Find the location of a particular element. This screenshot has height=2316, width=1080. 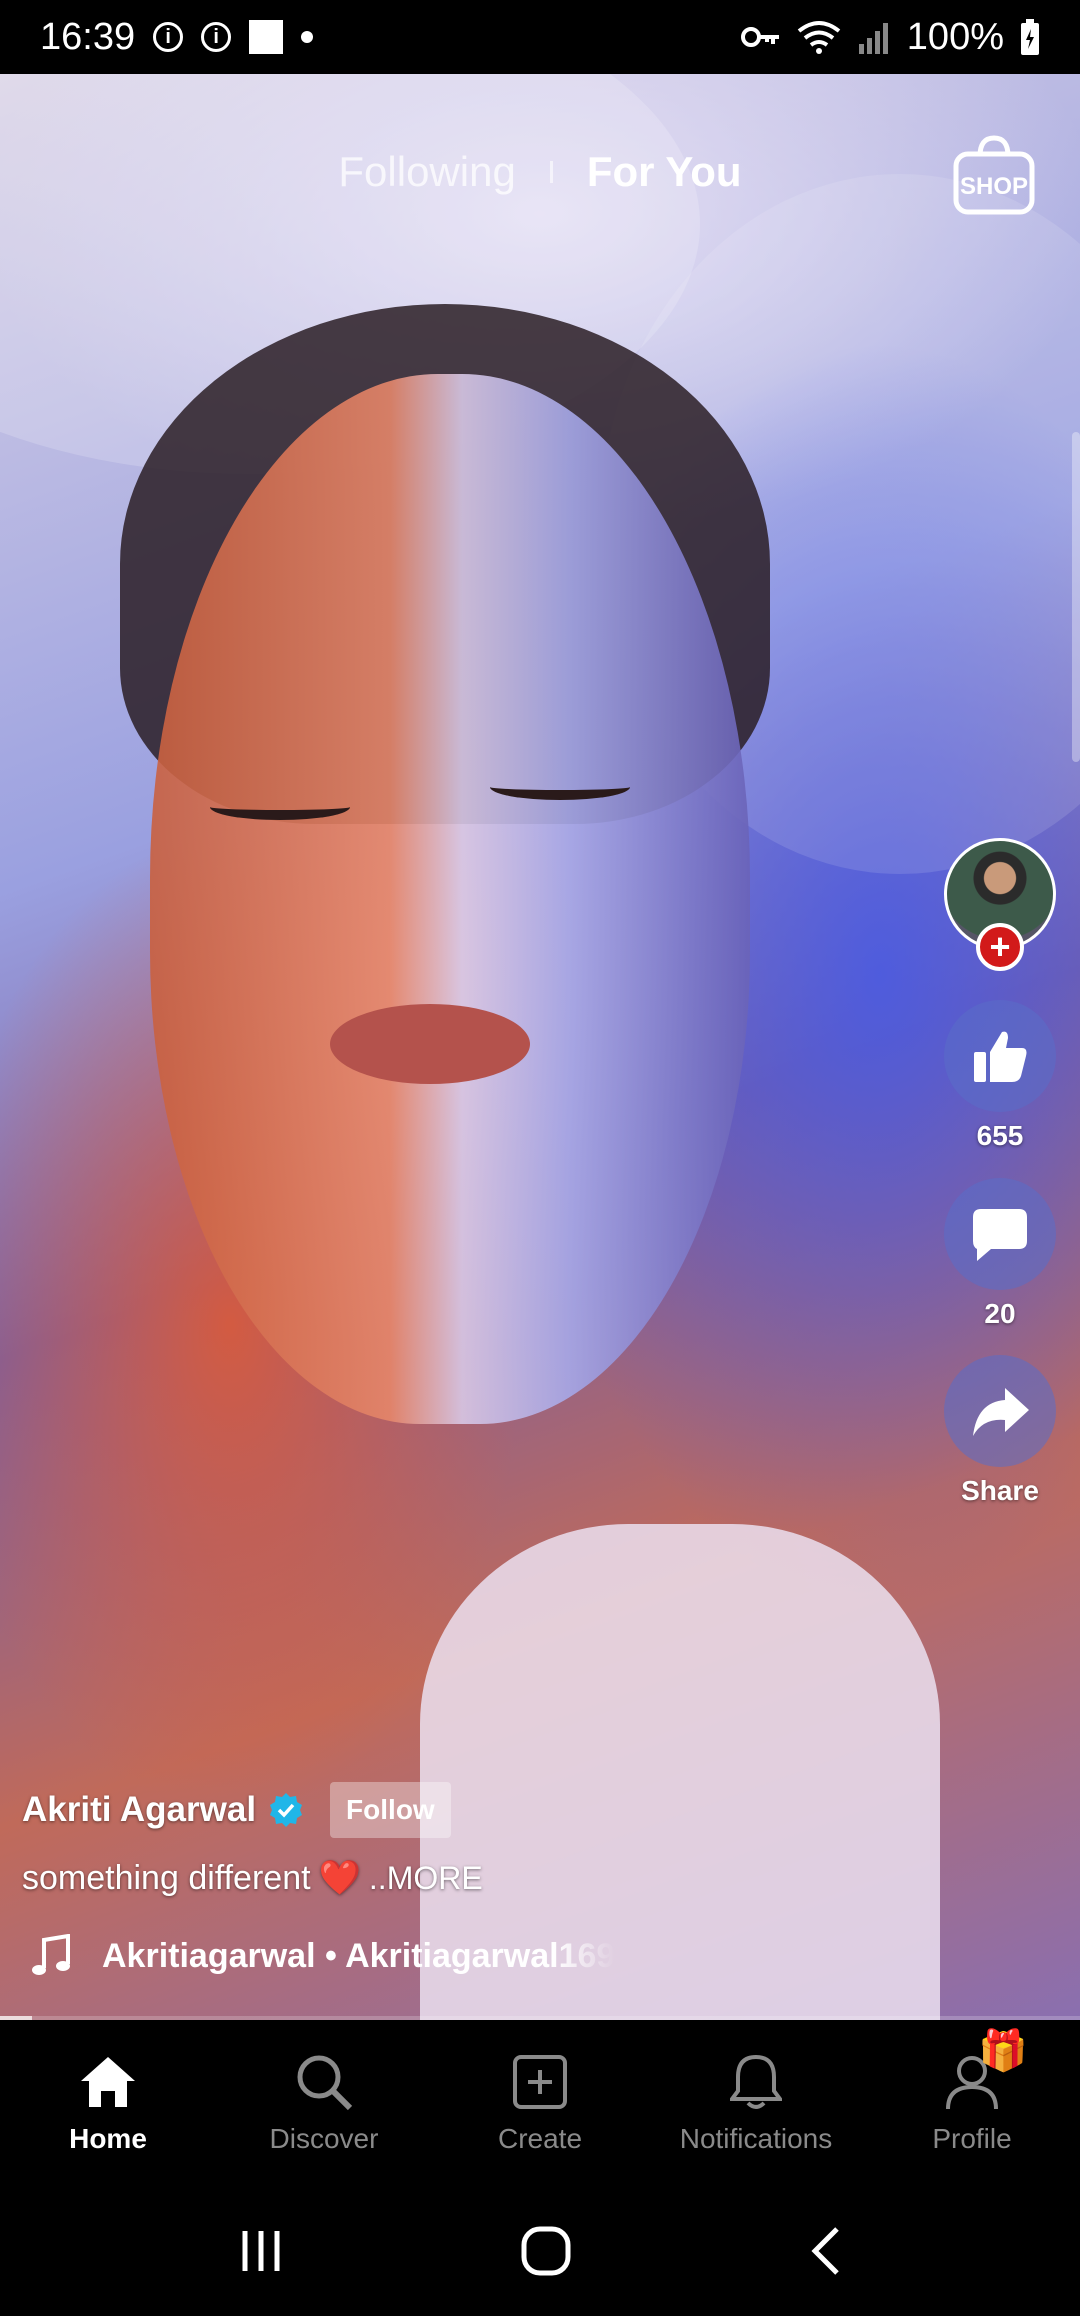

nav-notifications-label: Notifications is located at coordinates (756, 2138).